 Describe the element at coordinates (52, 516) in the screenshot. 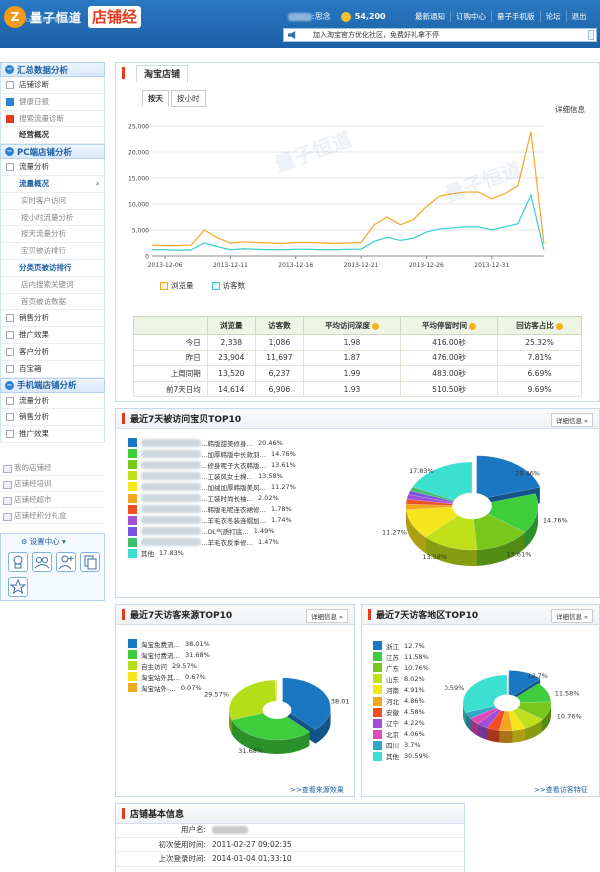

I see `tool-gift-box: 店铺经积分礼盒` at that location.